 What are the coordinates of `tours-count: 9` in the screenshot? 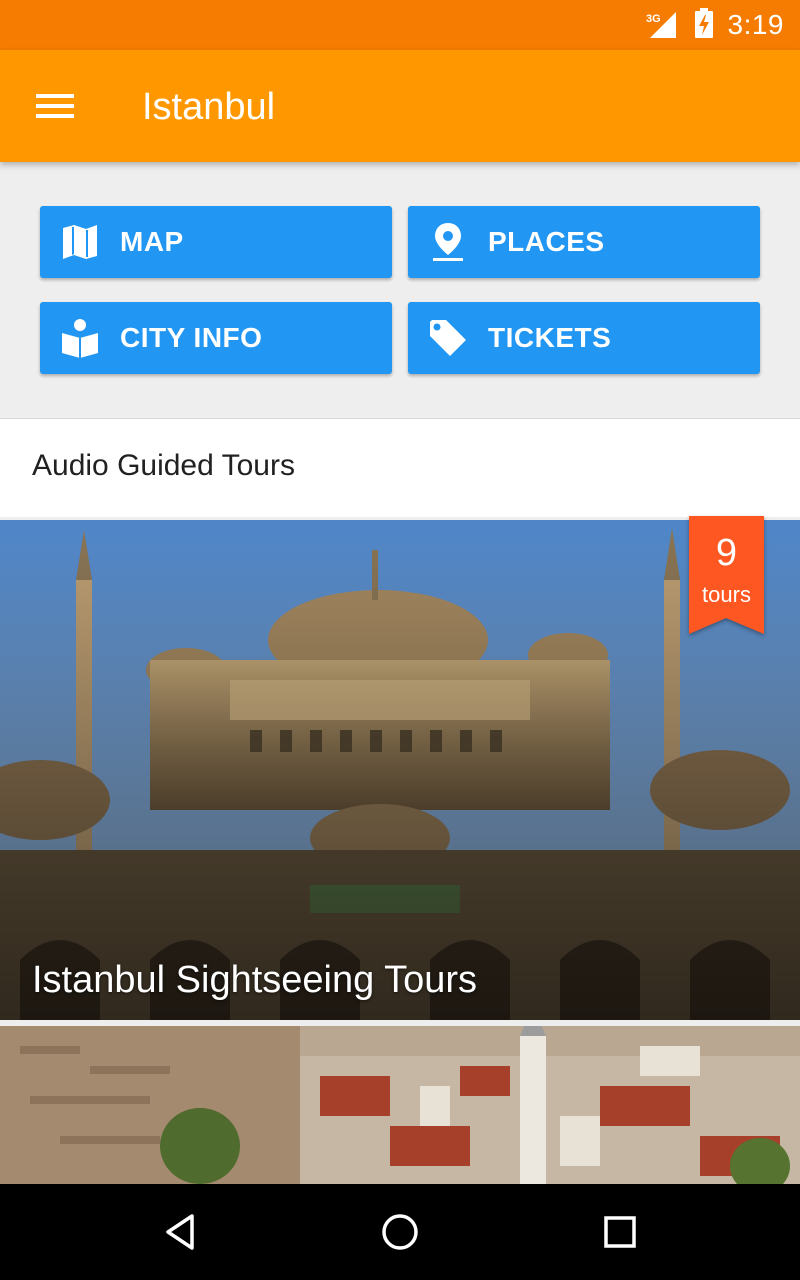 It's located at (726, 553).